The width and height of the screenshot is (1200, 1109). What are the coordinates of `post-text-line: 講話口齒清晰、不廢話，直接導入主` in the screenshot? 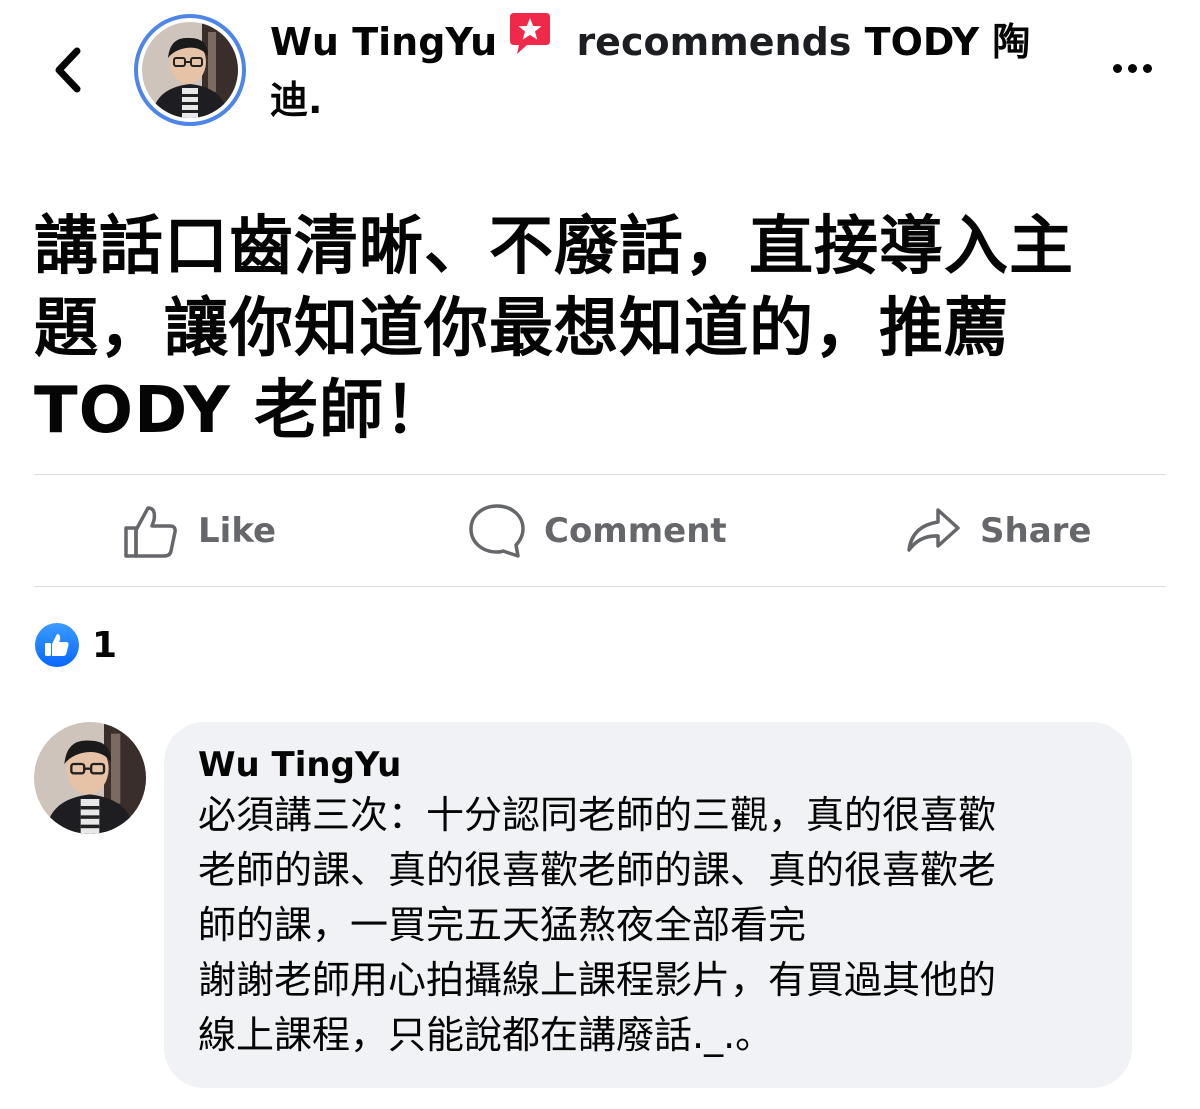 It's located at (554, 247).